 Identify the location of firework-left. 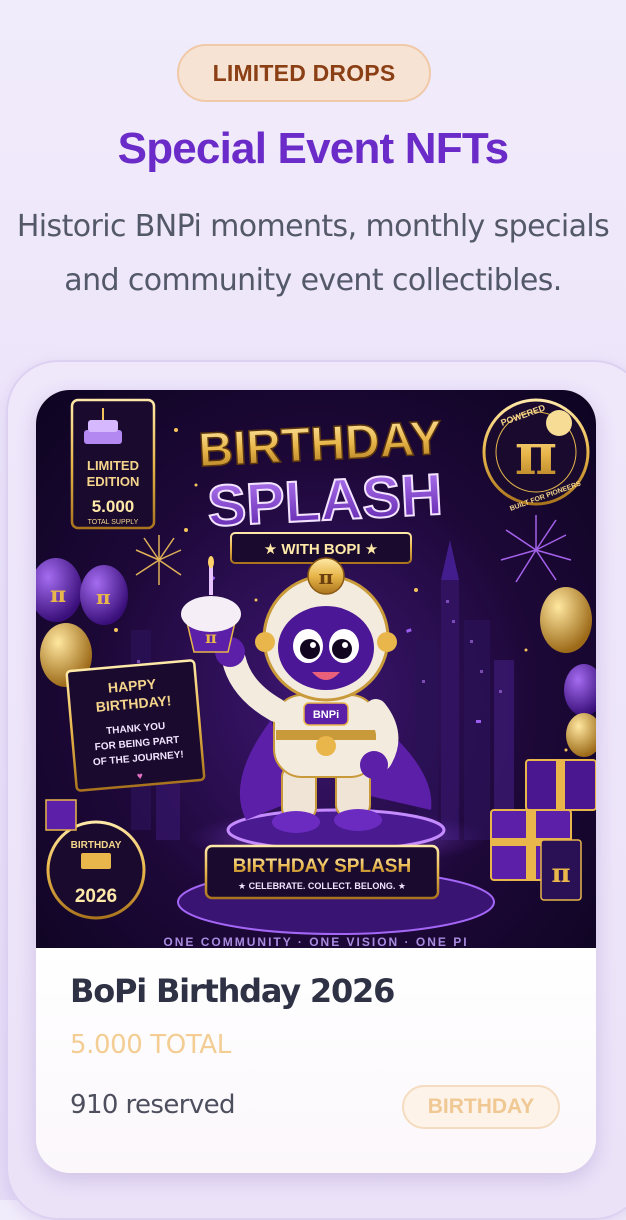
(158, 560).